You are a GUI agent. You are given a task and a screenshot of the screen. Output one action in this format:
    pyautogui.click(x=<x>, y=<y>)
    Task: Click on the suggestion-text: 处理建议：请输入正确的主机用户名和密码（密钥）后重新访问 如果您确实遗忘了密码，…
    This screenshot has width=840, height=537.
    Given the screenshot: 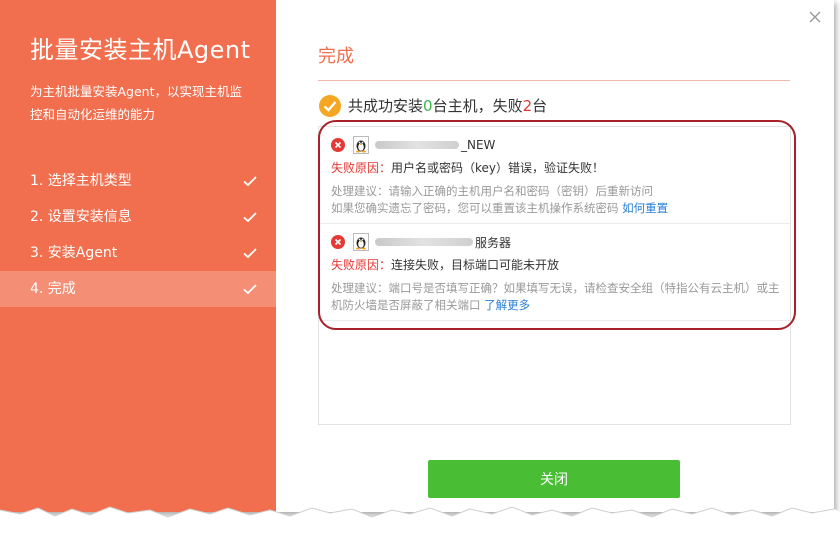 What is the action you would take?
    pyautogui.click(x=492, y=199)
    